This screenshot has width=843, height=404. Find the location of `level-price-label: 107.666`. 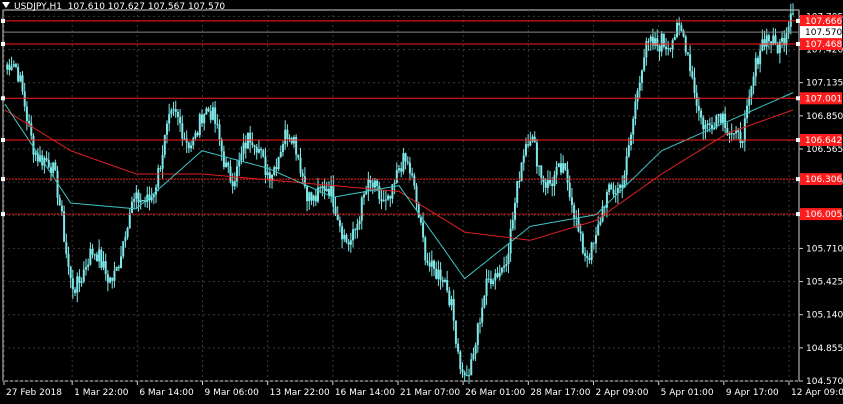

level-price-label: 107.666 is located at coordinates (823, 22).